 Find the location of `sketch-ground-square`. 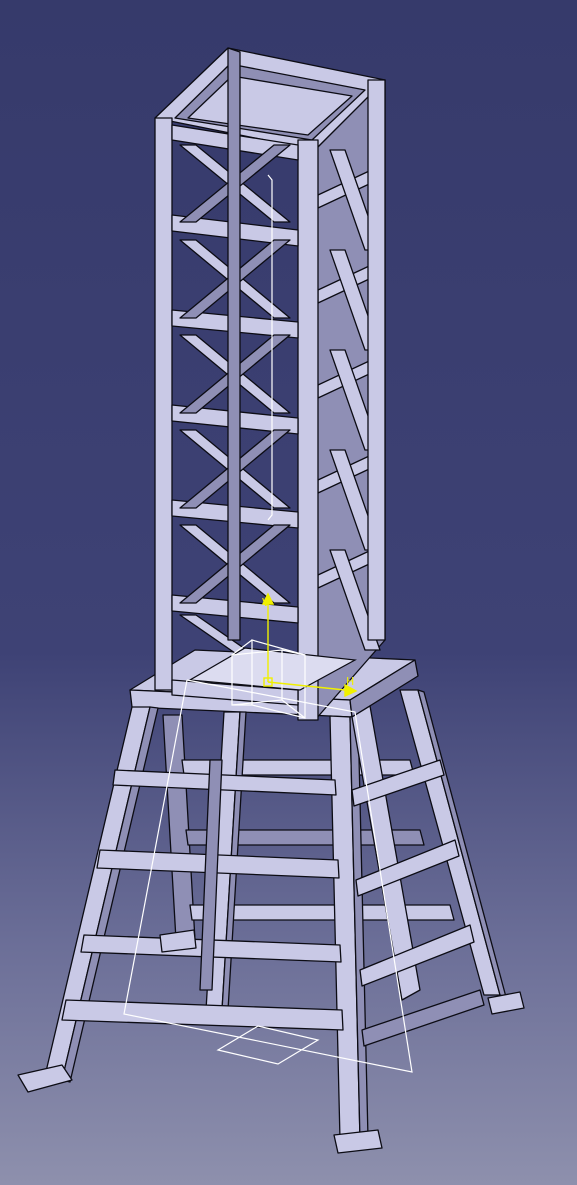

sketch-ground-square is located at coordinates (268, 1045).